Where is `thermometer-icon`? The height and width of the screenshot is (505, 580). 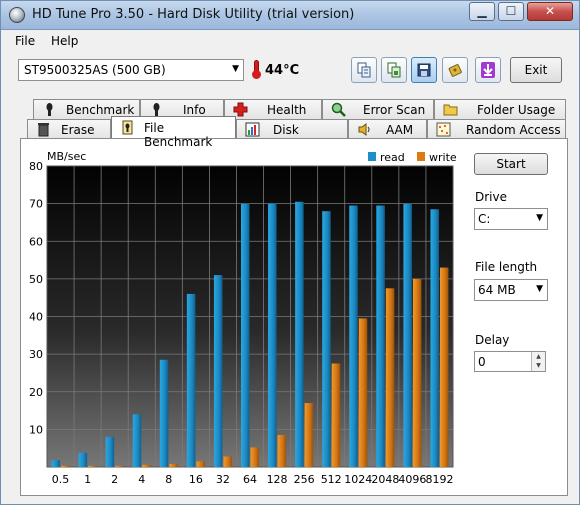
thermometer-icon is located at coordinates (256, 70).